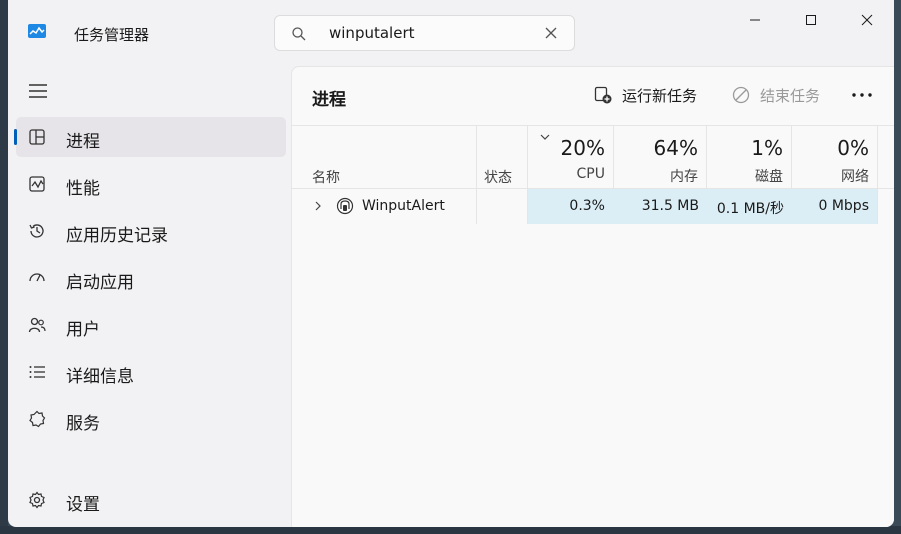  I want to click on hamburger-menu-icon, so click(38, 91).